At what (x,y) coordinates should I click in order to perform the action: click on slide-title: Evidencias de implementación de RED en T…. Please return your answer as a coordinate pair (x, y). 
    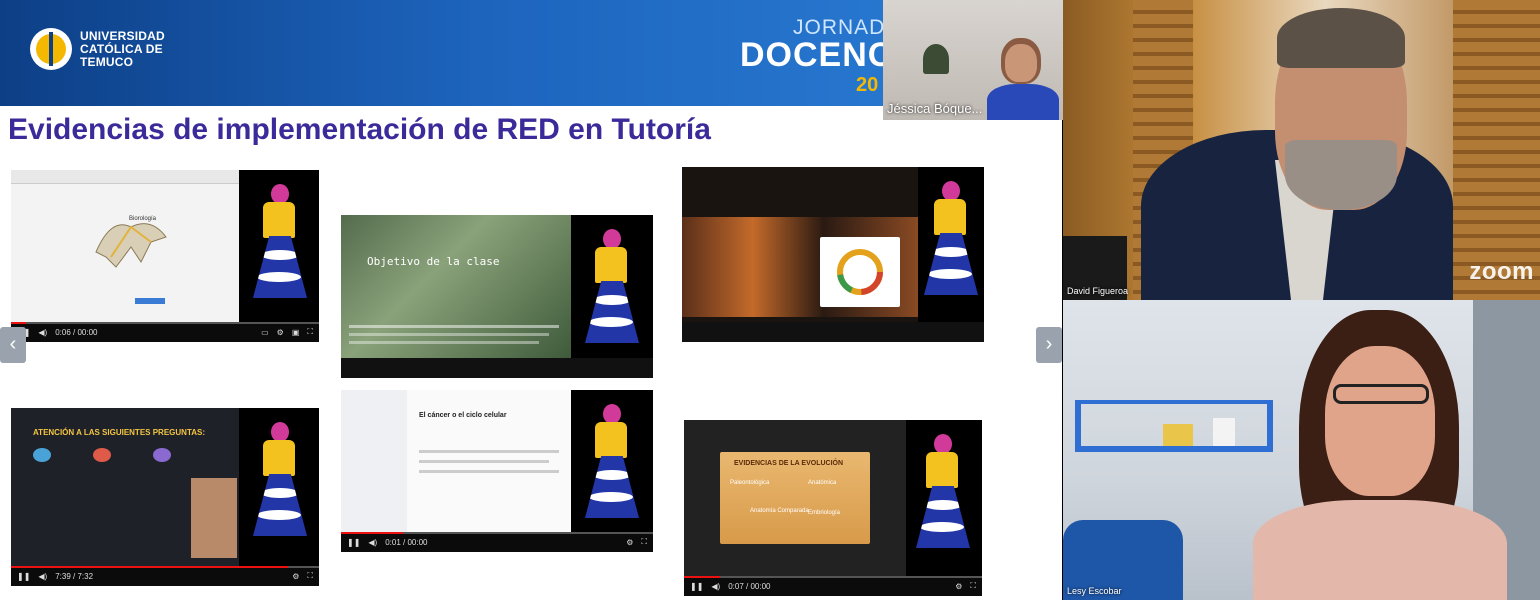
    Looking at the image, I should click on (359, 129).